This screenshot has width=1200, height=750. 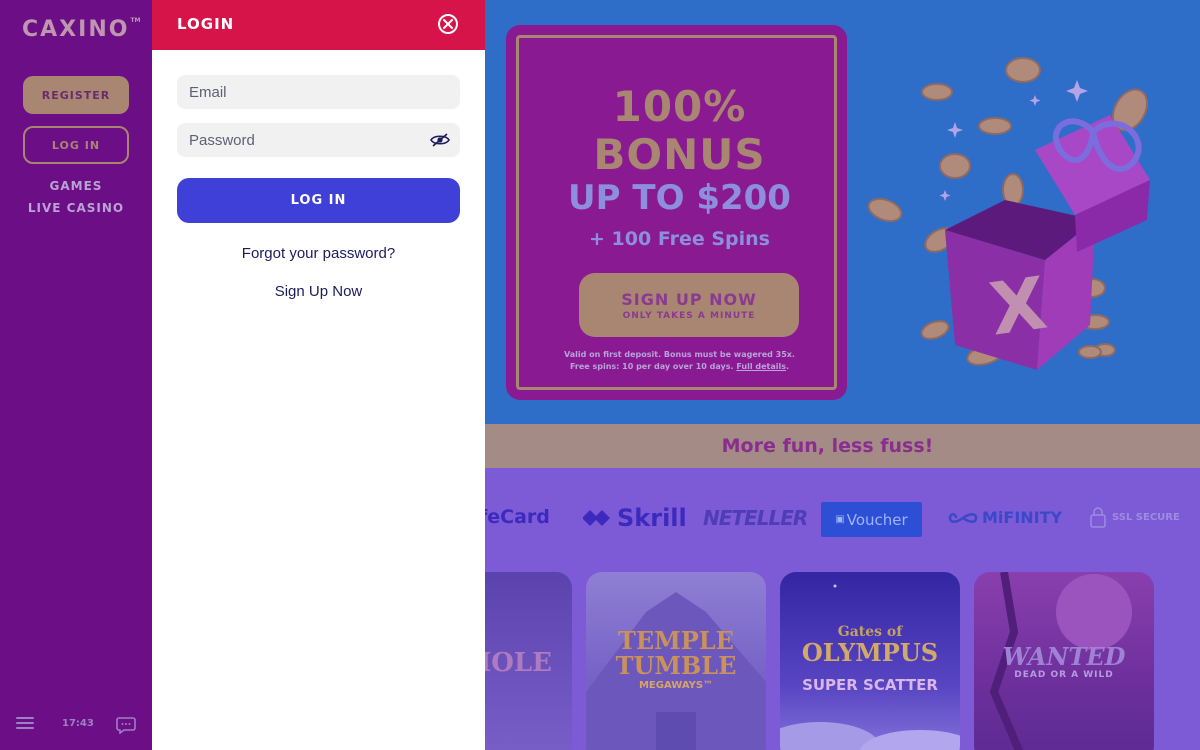 I want to click on game-title: WANTED, so click(x=1064, y=656).